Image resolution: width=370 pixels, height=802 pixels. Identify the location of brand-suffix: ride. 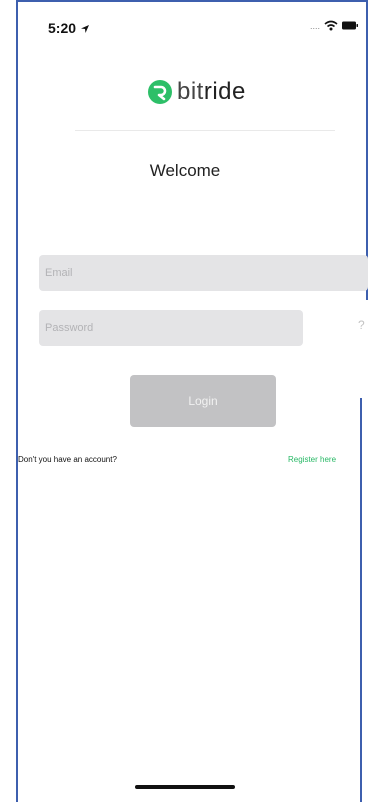
(224, 91).